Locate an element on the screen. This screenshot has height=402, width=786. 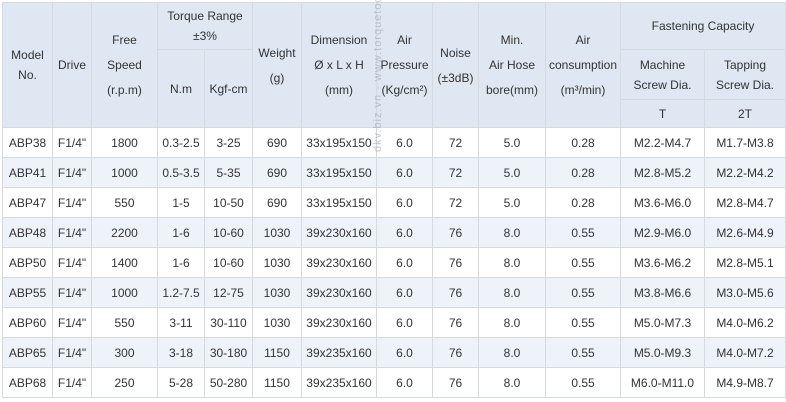
cell-torque-kgf: 12-75 is located at coordinates (228, 292).